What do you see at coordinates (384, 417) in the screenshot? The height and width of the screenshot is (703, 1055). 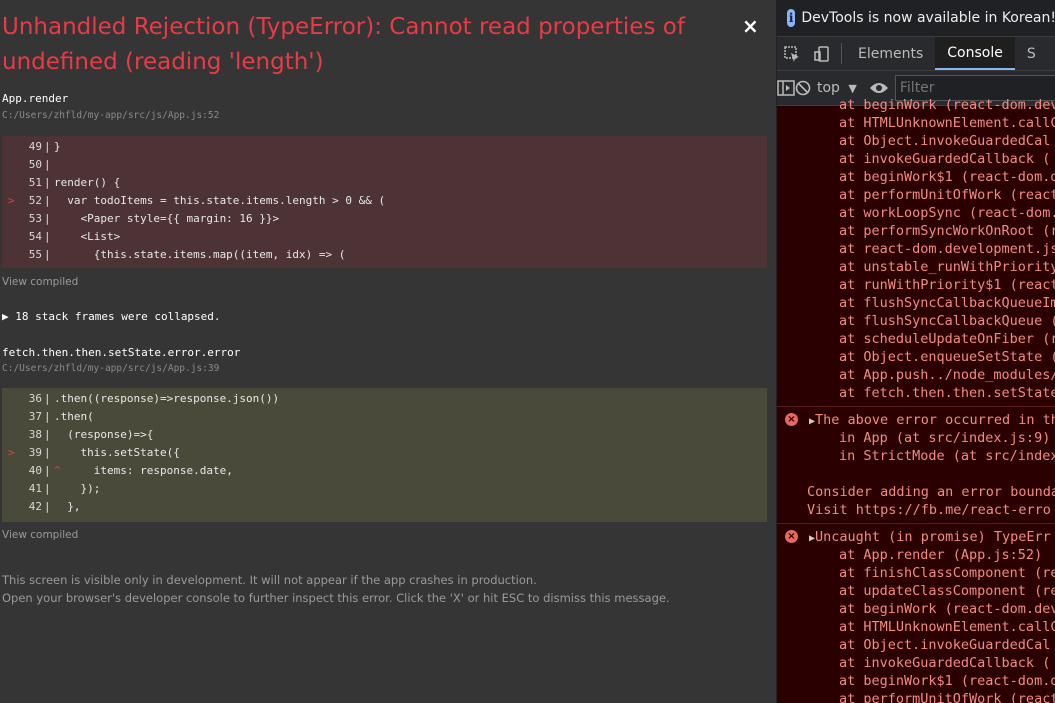 I see `code-line: 37 | .then(` at bounding box center [384, 417].